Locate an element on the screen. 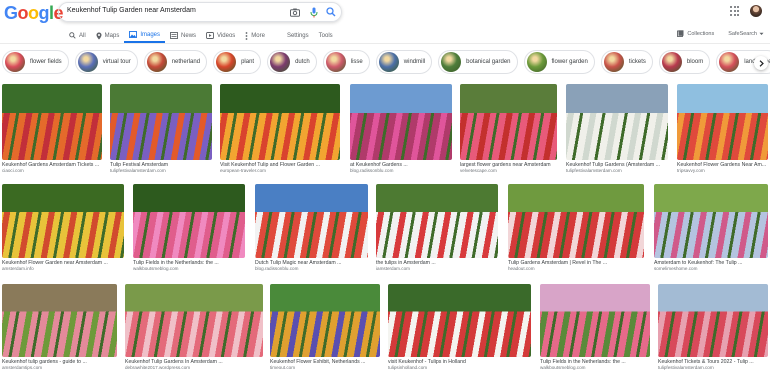 This screenshot has height=378, width=770. logo-letter: G is located at coordinates (11, 13).